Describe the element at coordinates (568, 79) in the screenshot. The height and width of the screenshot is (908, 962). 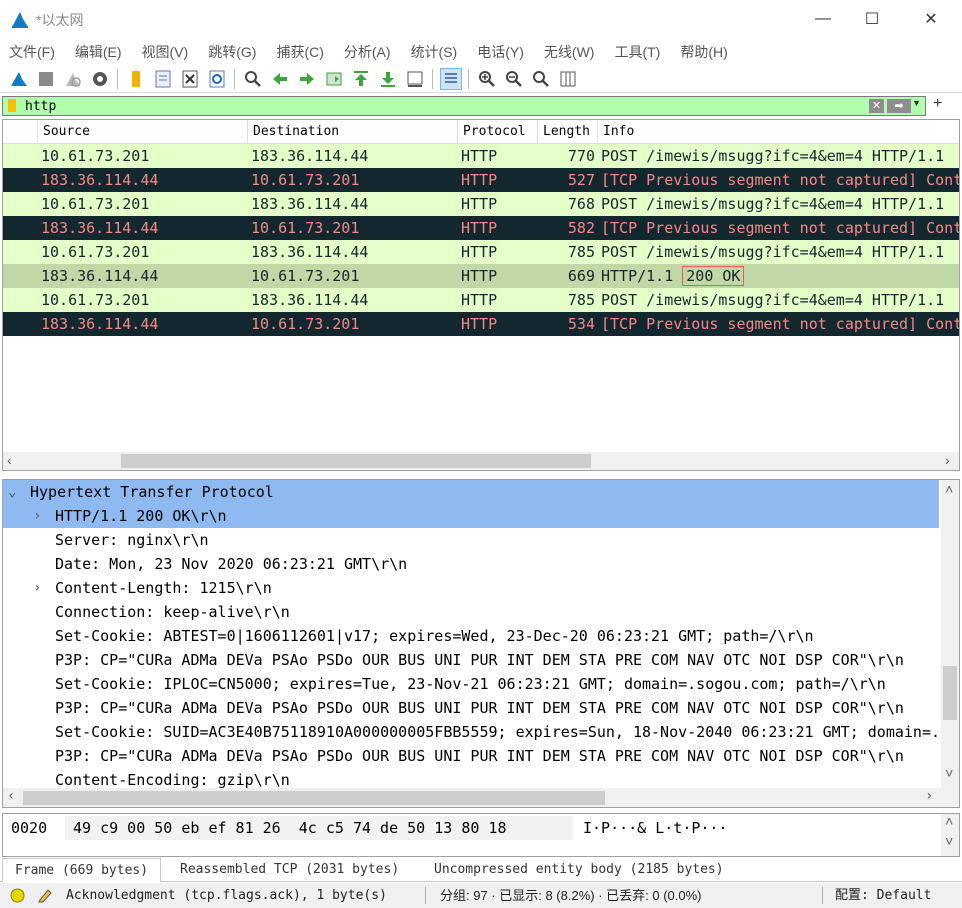
I see `resize-columns-icon` at that location.